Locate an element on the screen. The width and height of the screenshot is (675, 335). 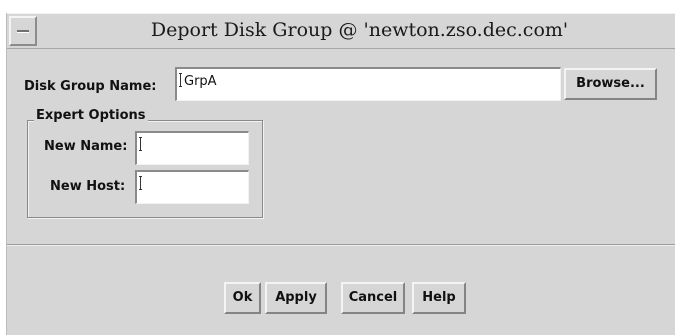
expert-options-title: Expert Options is located at coordinates (91, 115).